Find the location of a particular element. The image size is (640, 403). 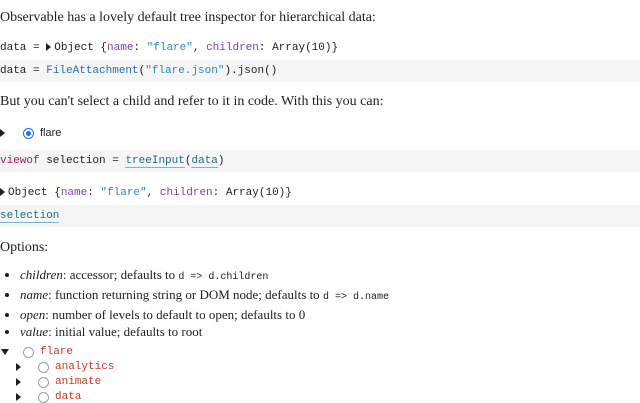

code-line: selection is located at coordinates (30, 216).